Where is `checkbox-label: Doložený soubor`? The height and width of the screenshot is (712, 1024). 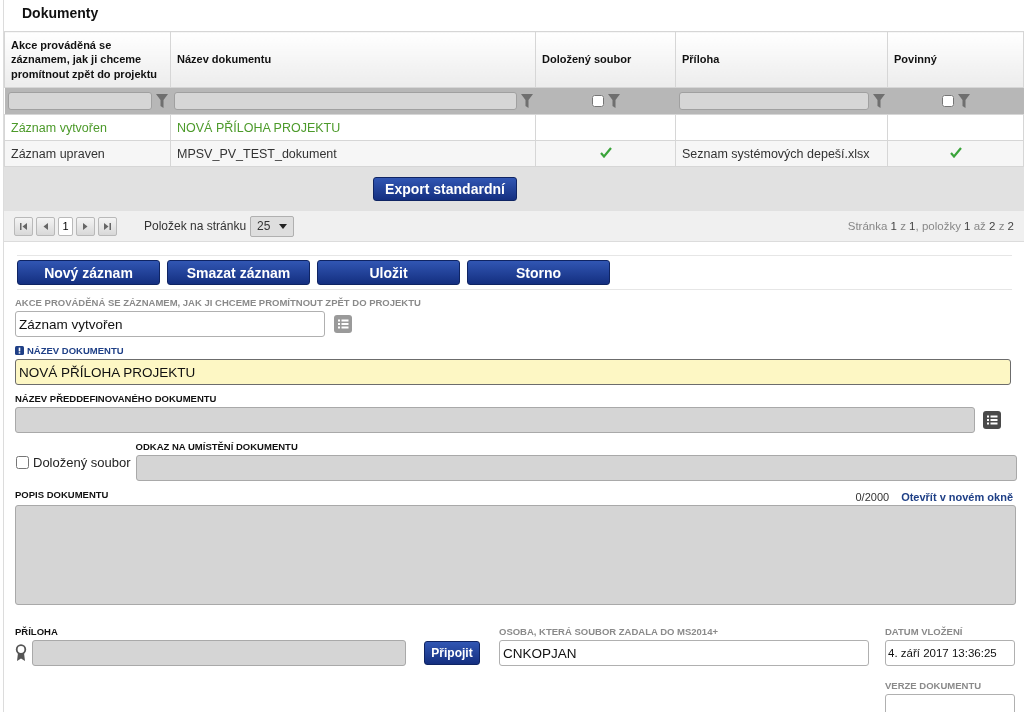
checkbox-label: Doložený soubor is located at coordinates (82, 462).